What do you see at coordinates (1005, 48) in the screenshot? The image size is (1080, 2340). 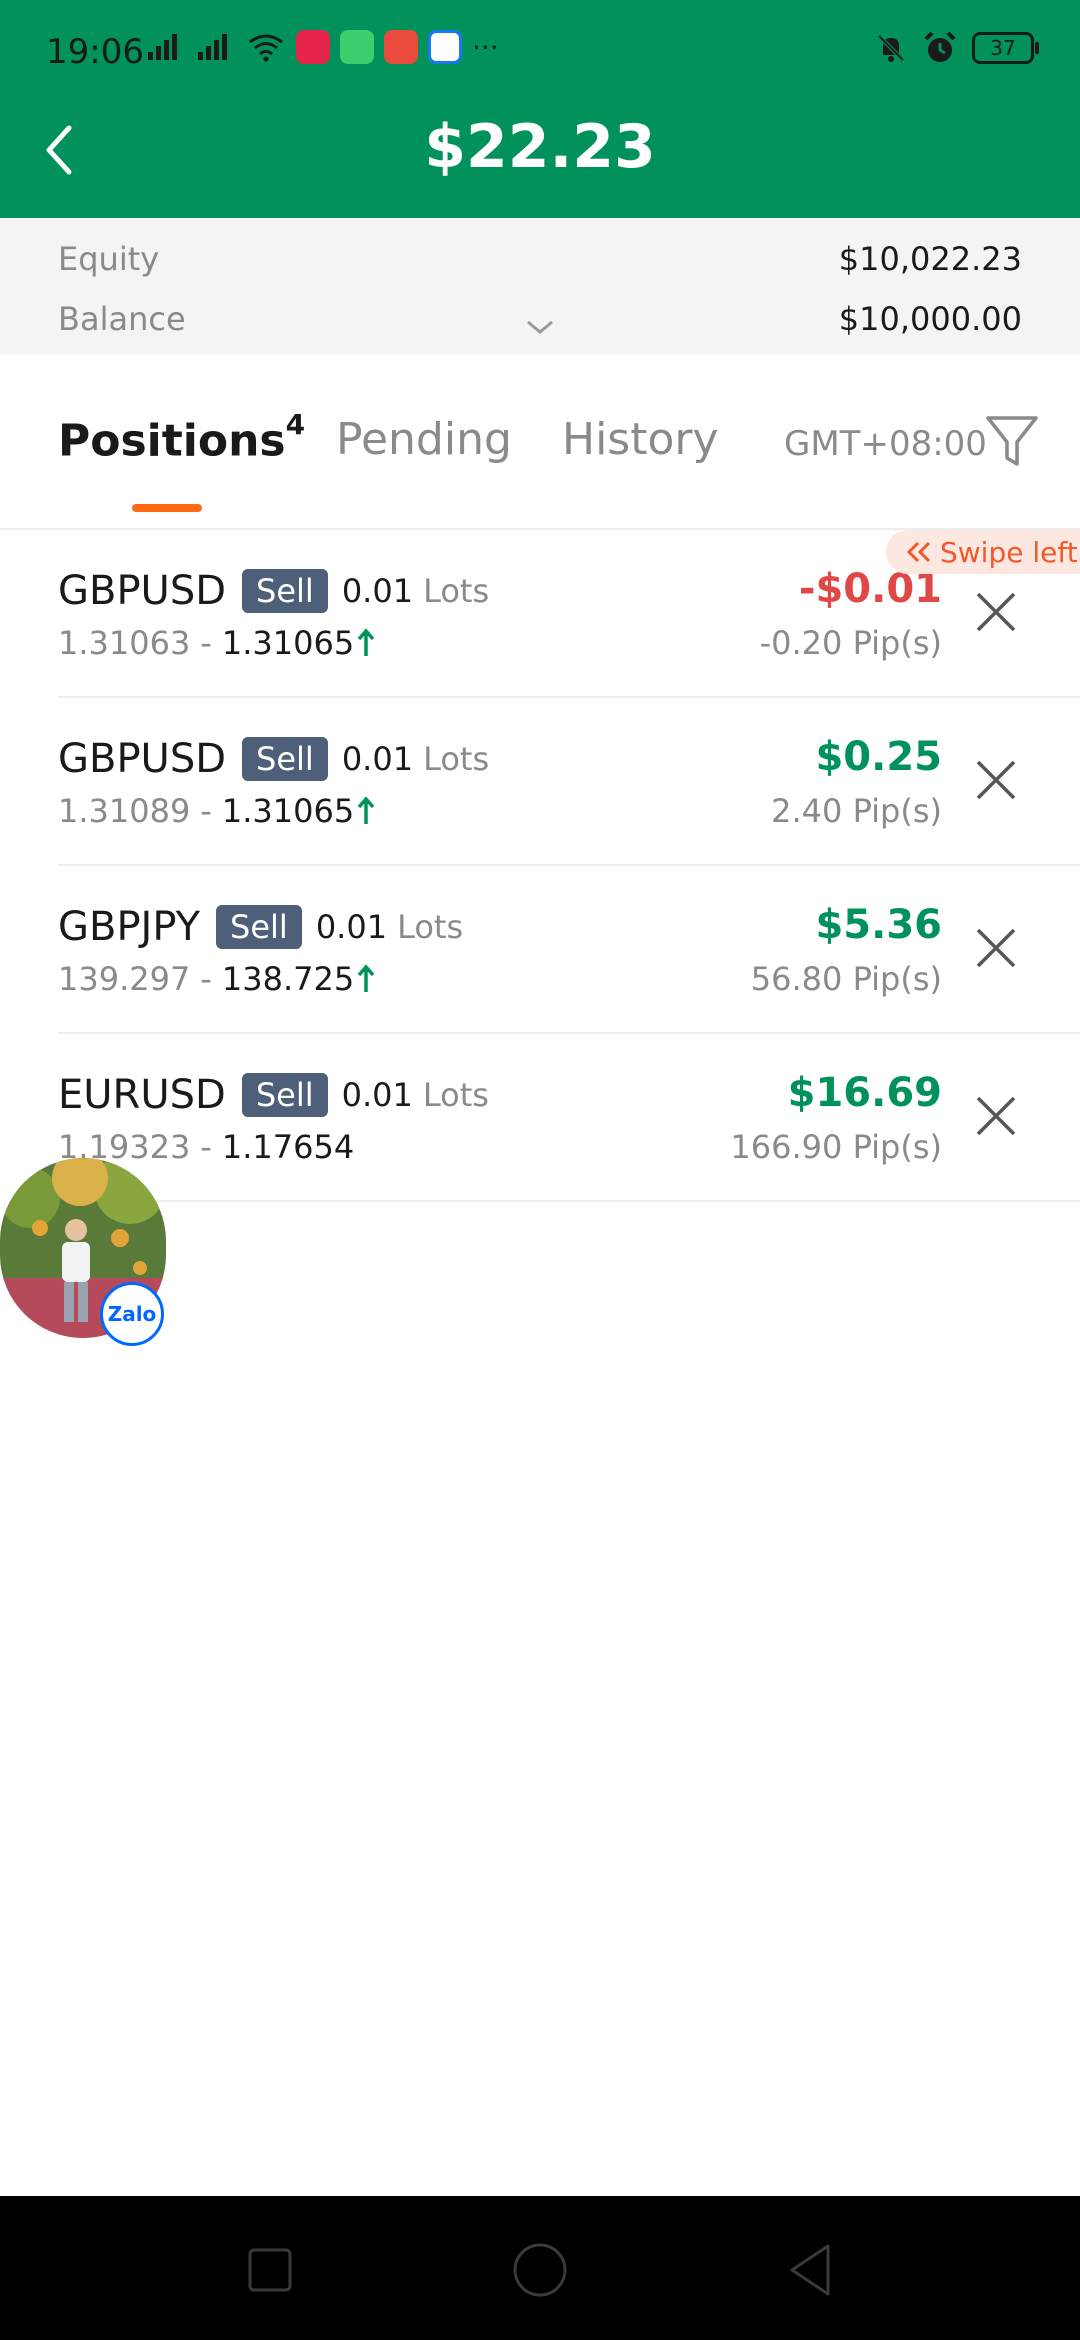 I see `battery-icon: 37` at bounding box center [1005, 48].